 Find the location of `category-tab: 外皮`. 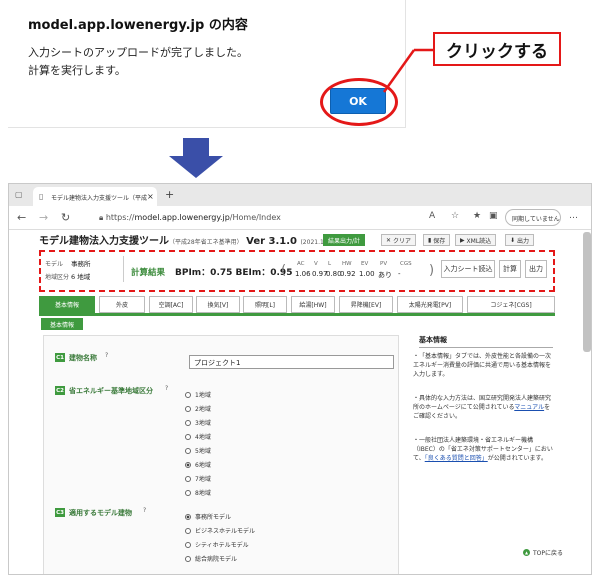

category-tab: 外皮 is located at coordinates (122, 304).